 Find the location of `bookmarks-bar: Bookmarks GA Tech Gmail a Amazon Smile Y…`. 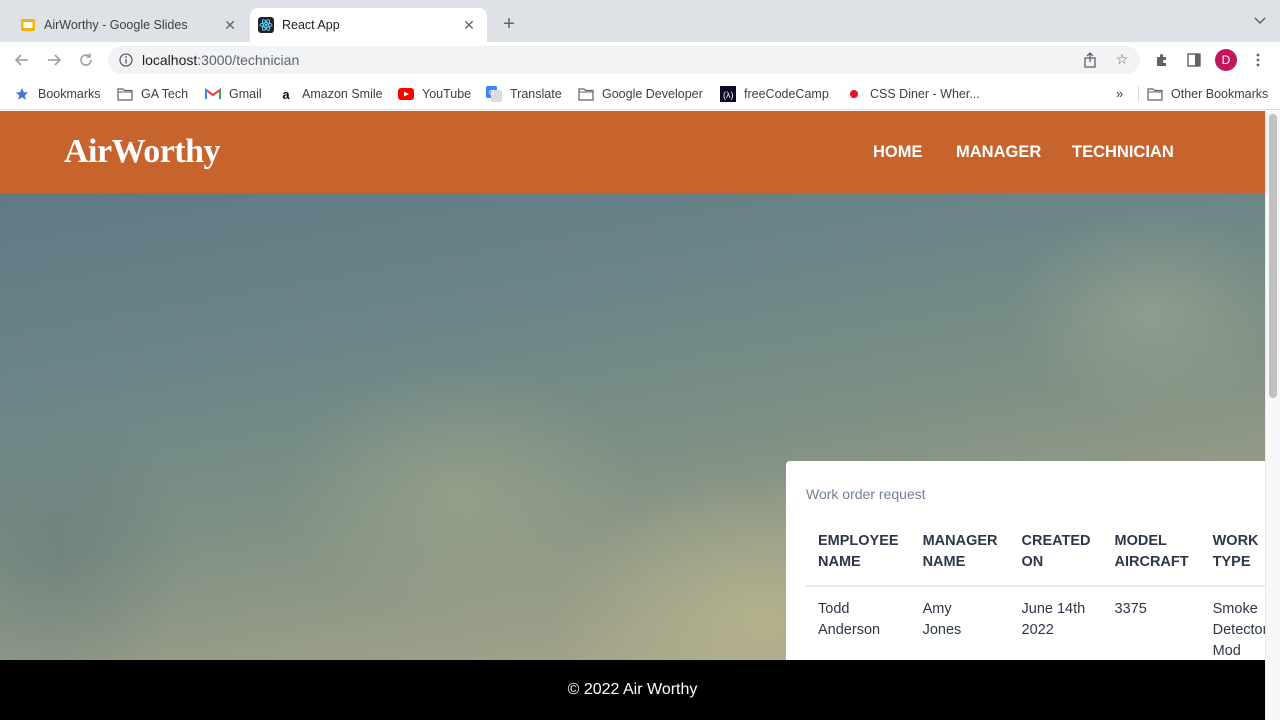

bookmarks-bar: Bookmarks GA Tech Gmail a Amazon Smile Y… is located at coordinates (640, 94).